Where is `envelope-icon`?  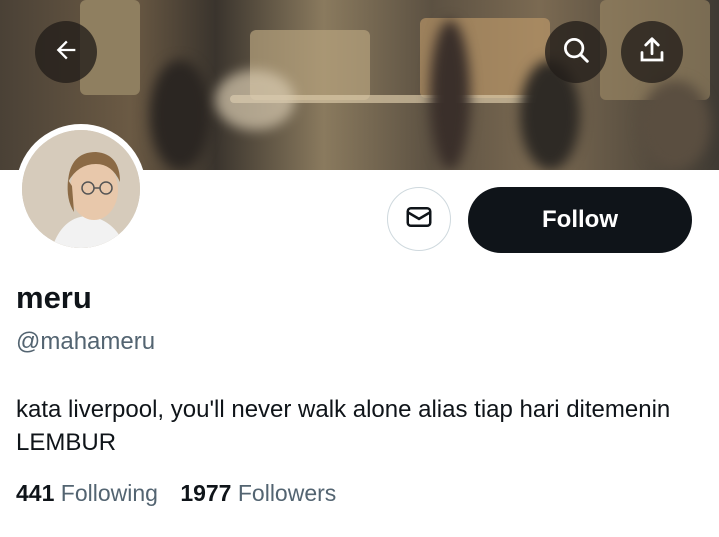
envelope-icon is located at coordinates (419, 219).